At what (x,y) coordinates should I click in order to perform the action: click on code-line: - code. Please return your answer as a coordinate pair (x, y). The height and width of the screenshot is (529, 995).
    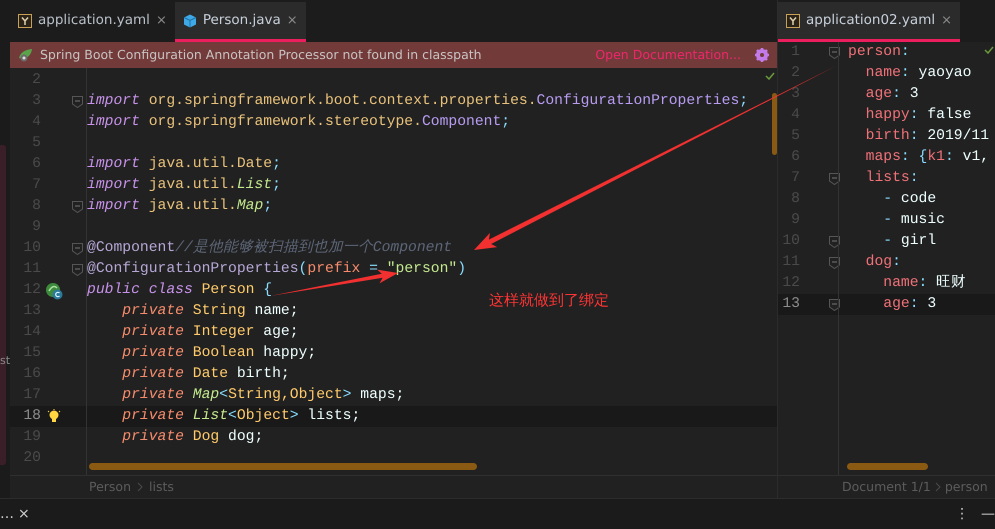
    Looking at the image, I should click on (909, 199).